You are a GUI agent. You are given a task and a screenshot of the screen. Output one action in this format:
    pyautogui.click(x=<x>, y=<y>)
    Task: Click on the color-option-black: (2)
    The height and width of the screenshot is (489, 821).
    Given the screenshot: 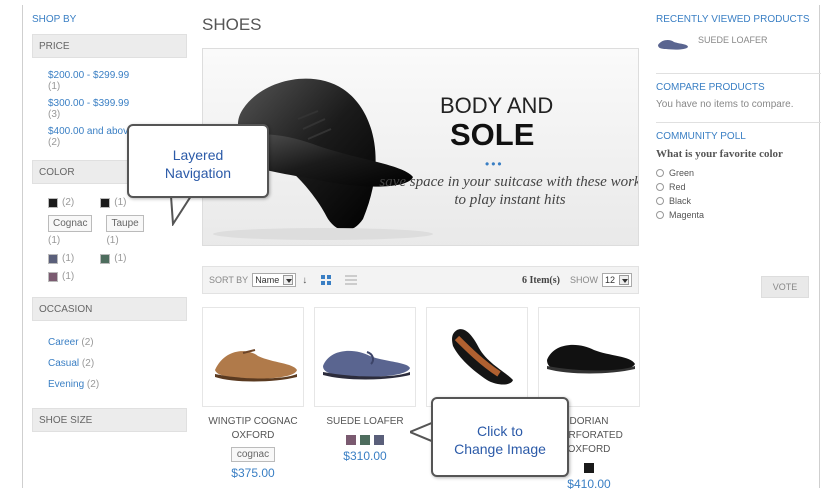 What is the action you would take?
    pyautogui.click(x=61, y=202)
    